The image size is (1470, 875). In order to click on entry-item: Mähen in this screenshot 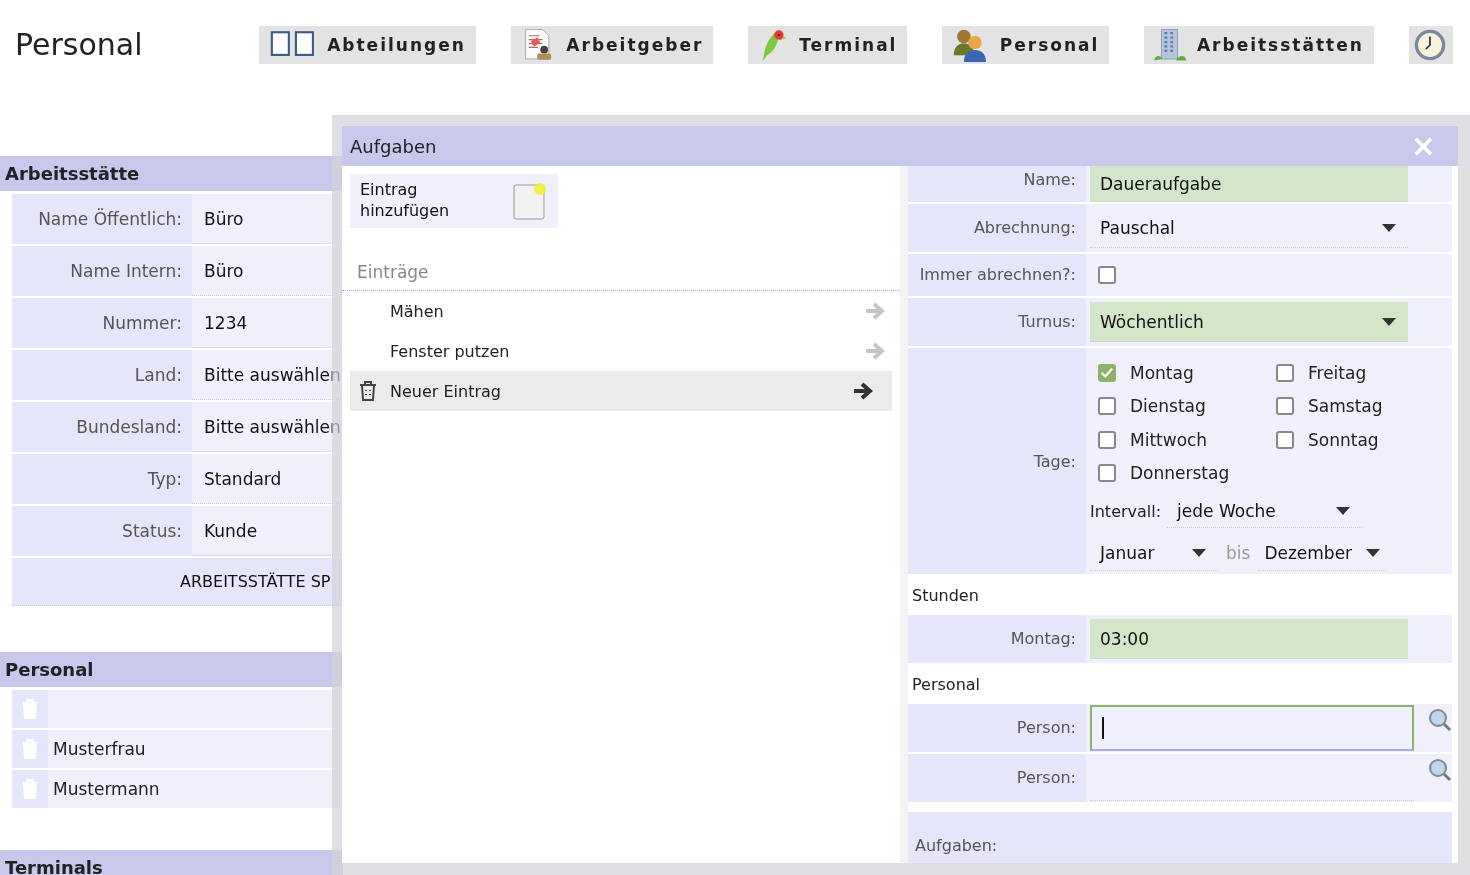, I will do `click(621, 311)`.